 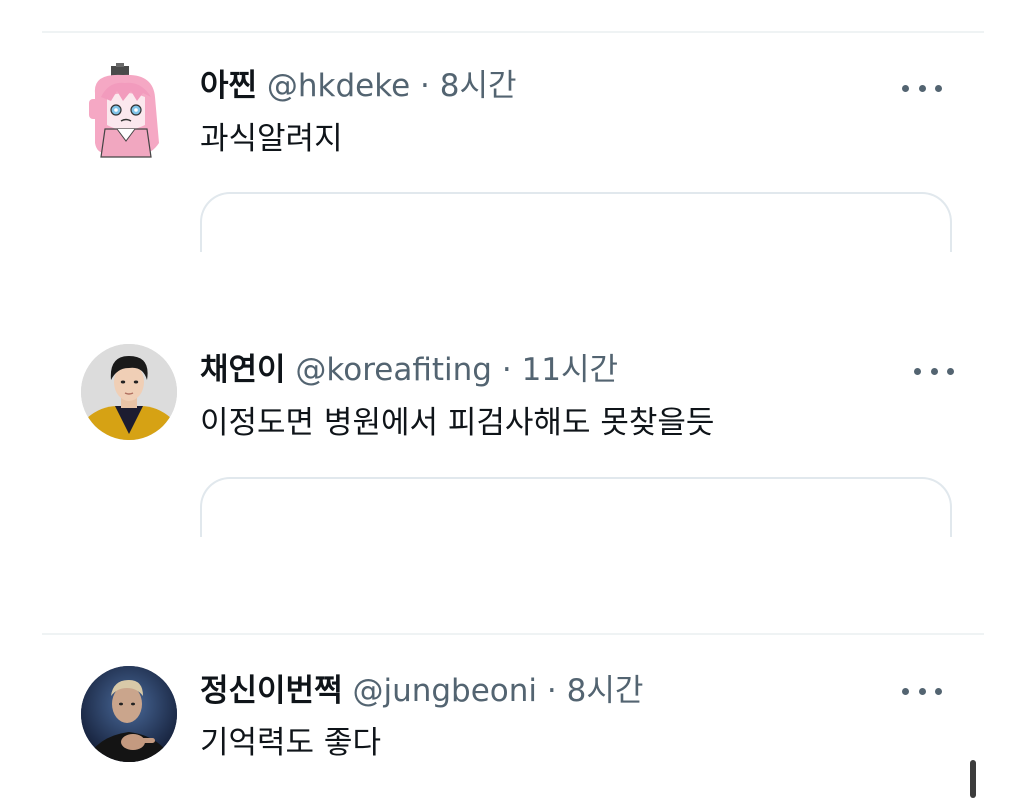 I want to click on post-header: 정신이번쩍 @jungbeoni · 8시간, so click(x=421, y=691).